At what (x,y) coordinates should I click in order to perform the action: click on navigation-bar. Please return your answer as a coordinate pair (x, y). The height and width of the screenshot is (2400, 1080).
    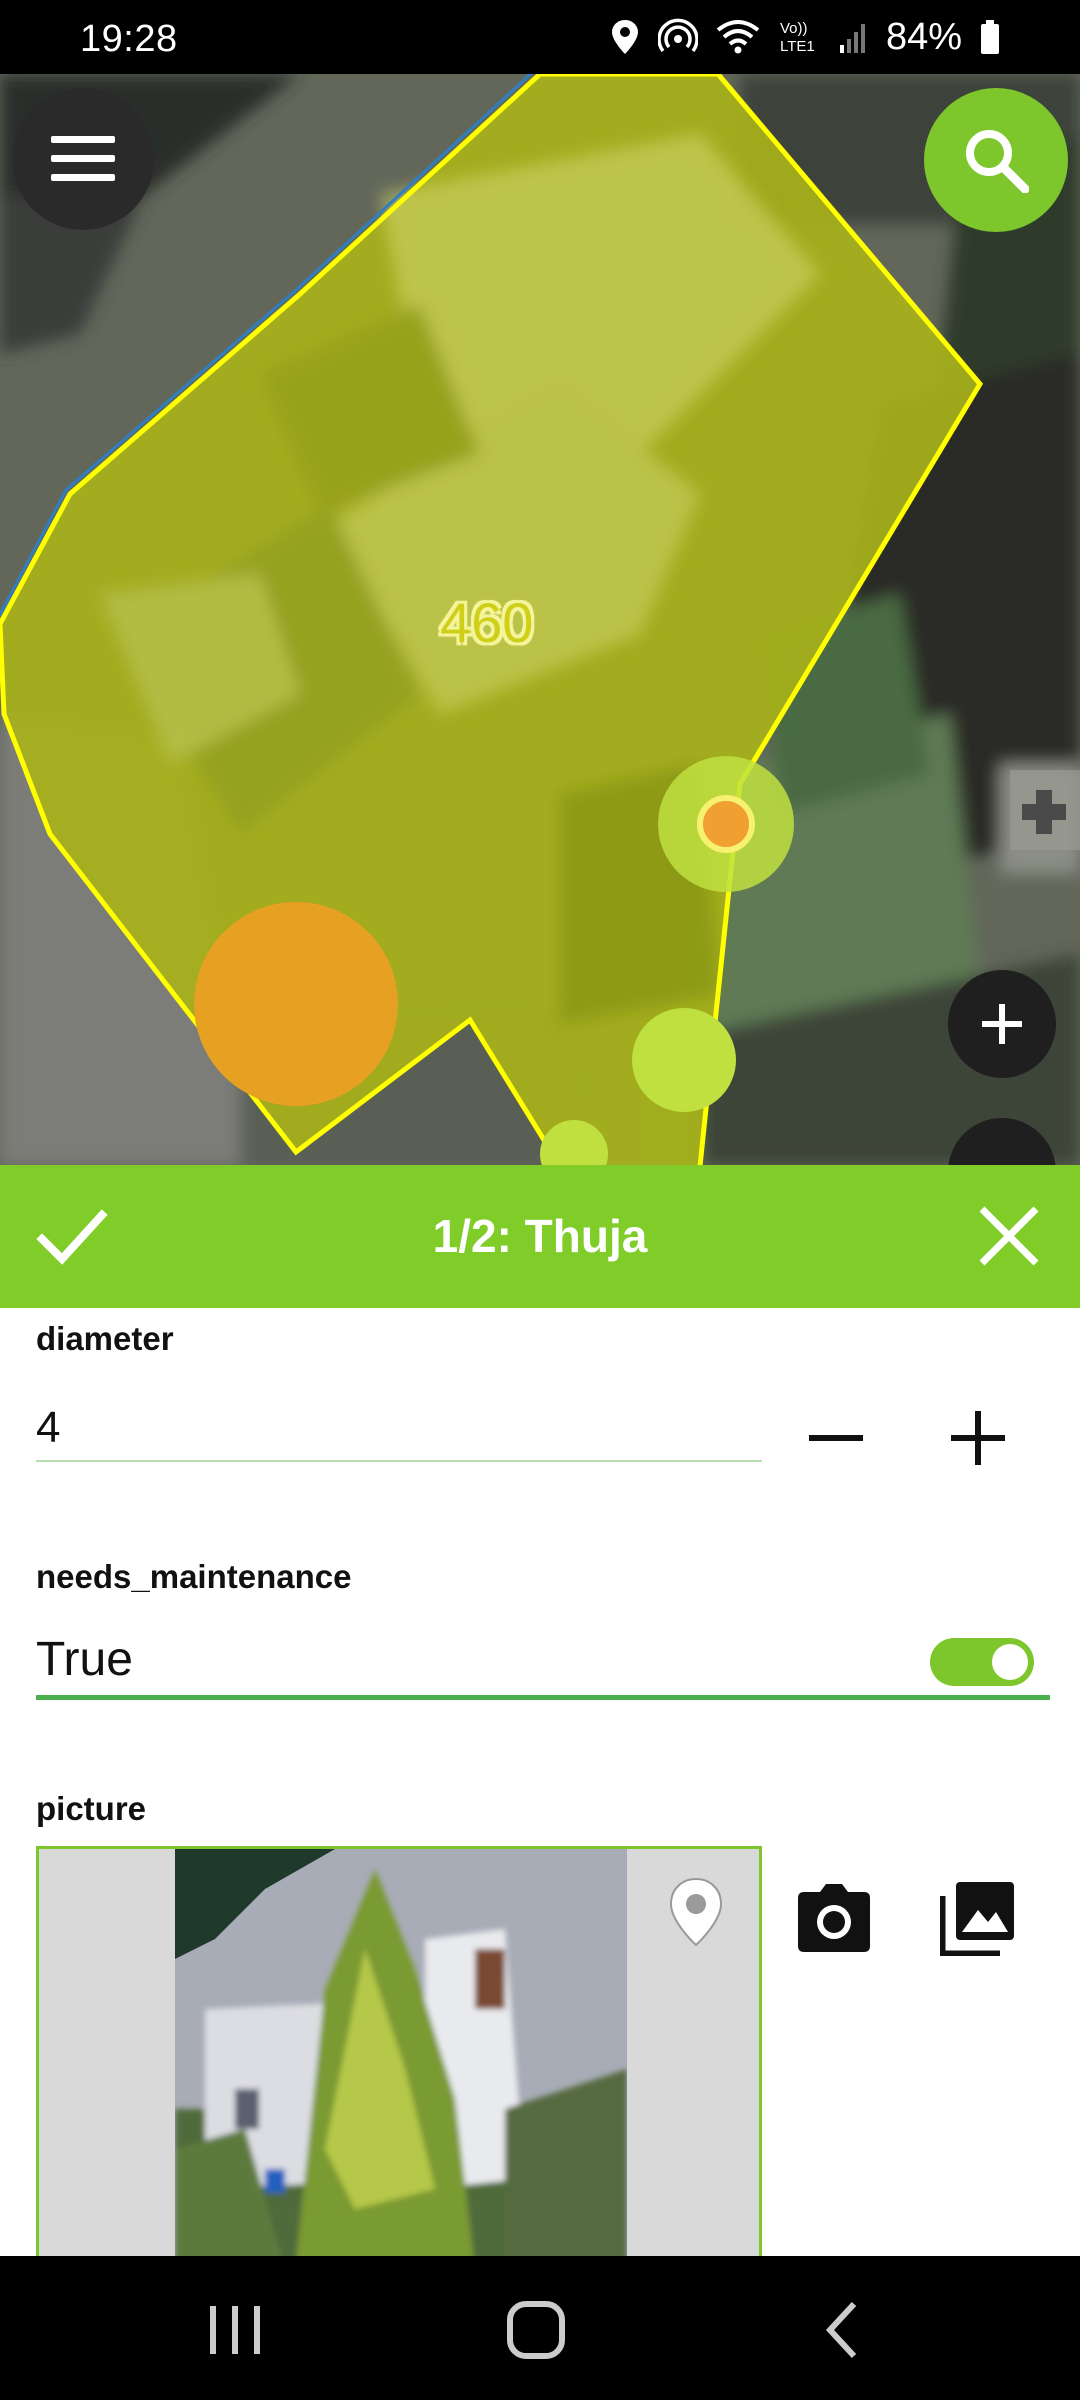
    Looking at the image, I should click on (540, 2328).